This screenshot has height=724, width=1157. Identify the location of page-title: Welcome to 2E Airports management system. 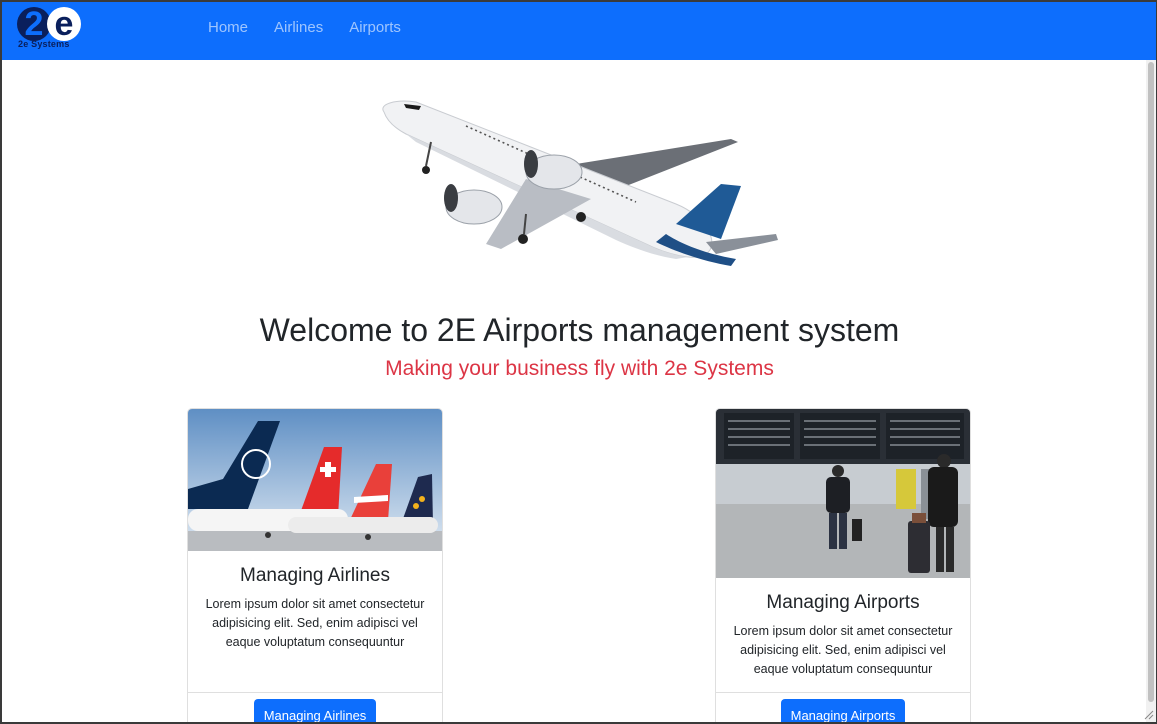
(579, 330).